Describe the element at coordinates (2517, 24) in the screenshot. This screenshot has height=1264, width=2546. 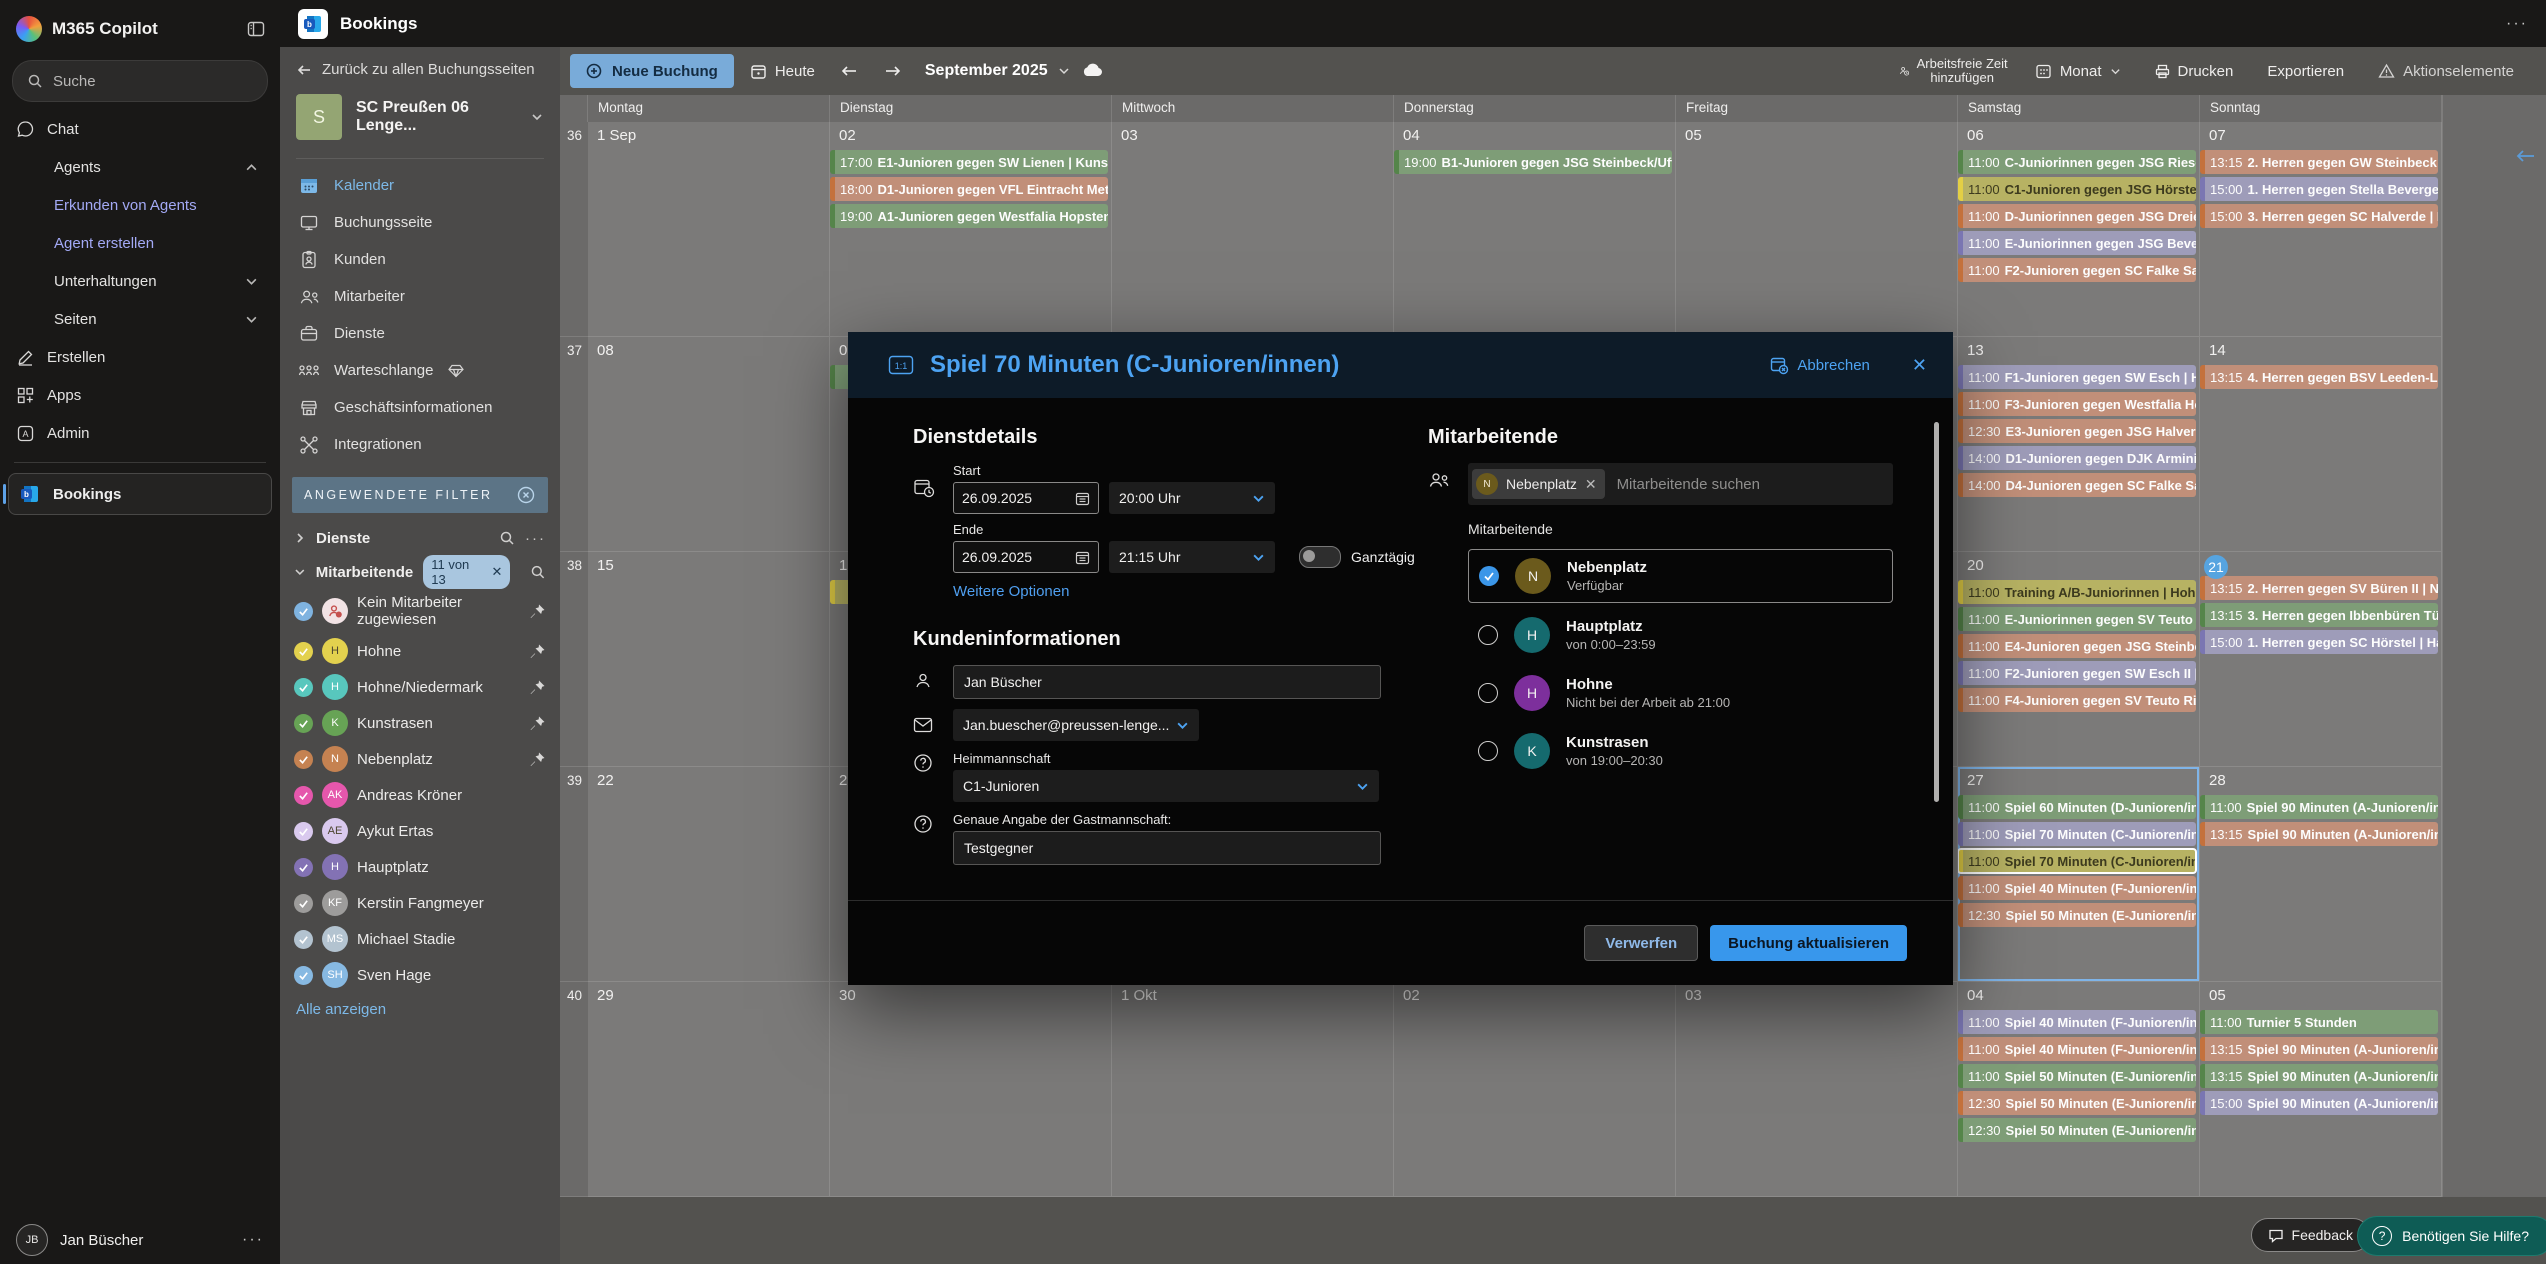
I see `titlebar-more-icon: ···` at that location.